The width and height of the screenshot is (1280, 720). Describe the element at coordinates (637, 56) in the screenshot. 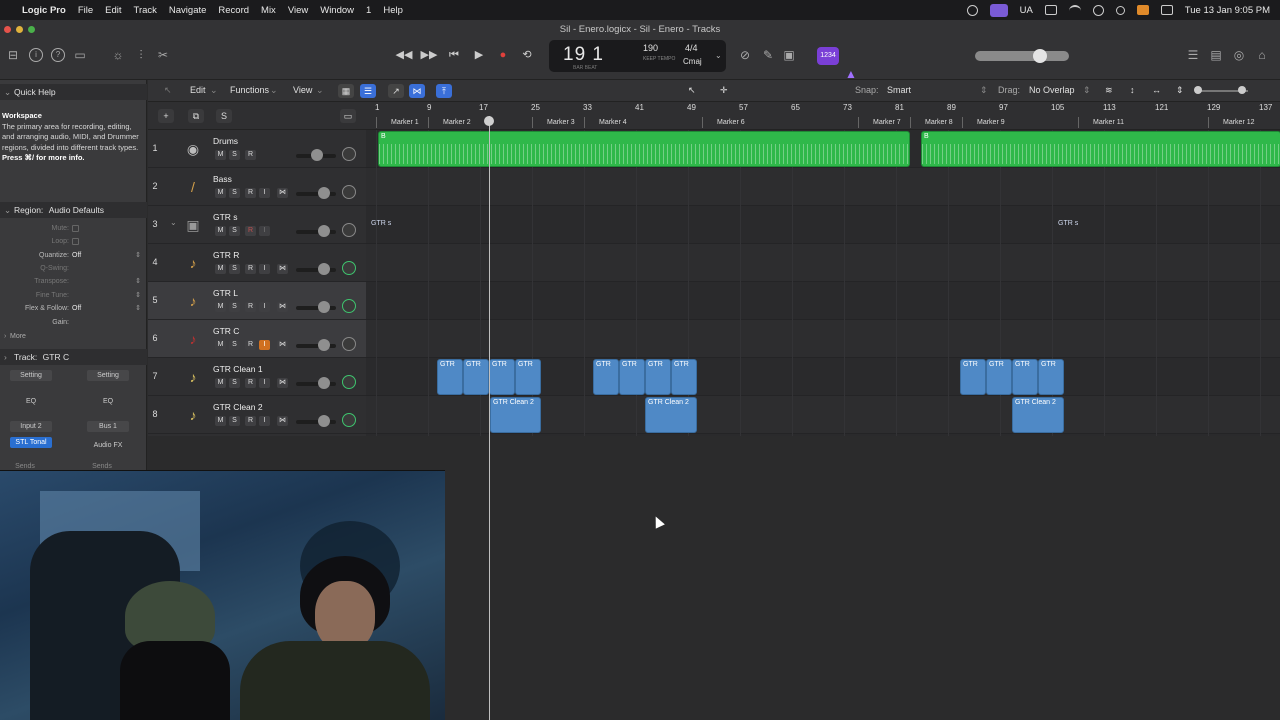

I see `lcd-display: 19 1 BAR BEAT 190 KEEP TEMPO 4/4 Cmaj ⌄` at that location.